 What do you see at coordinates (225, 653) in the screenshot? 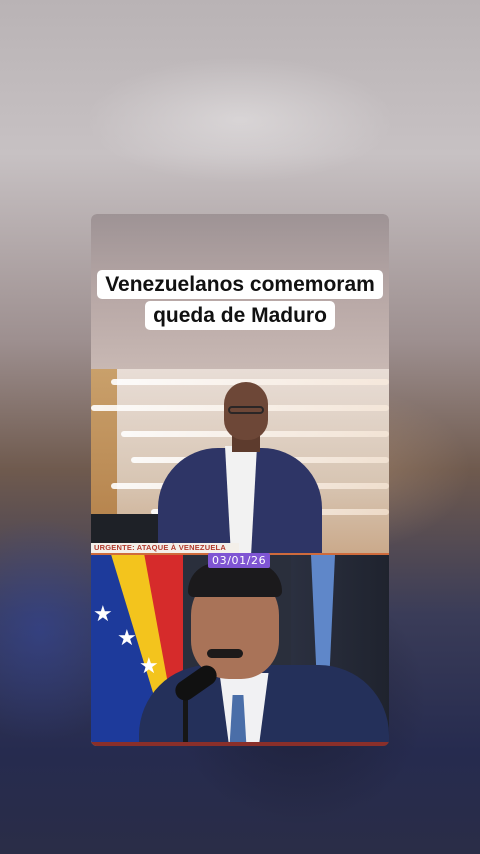
I see `speaker-mustache` at bounding box center [225, 653].